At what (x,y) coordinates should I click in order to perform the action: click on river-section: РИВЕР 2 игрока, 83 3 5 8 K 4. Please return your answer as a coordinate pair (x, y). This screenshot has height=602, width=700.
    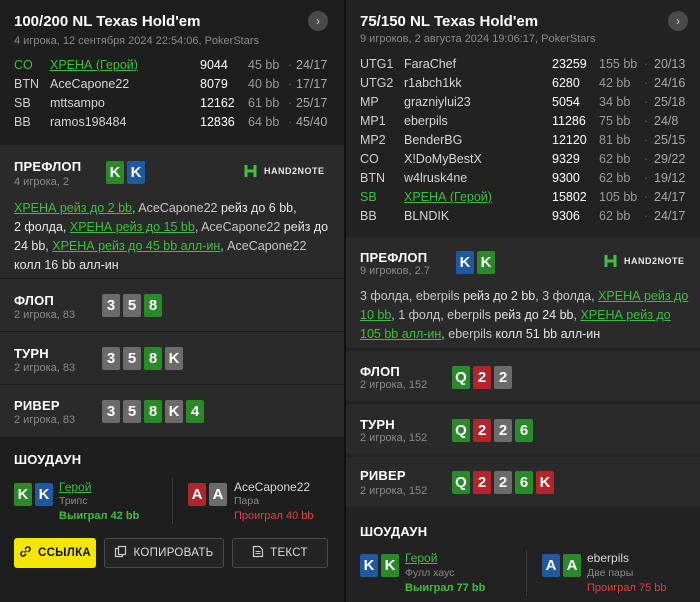
    Looking at the image, I should click on (173, 411).